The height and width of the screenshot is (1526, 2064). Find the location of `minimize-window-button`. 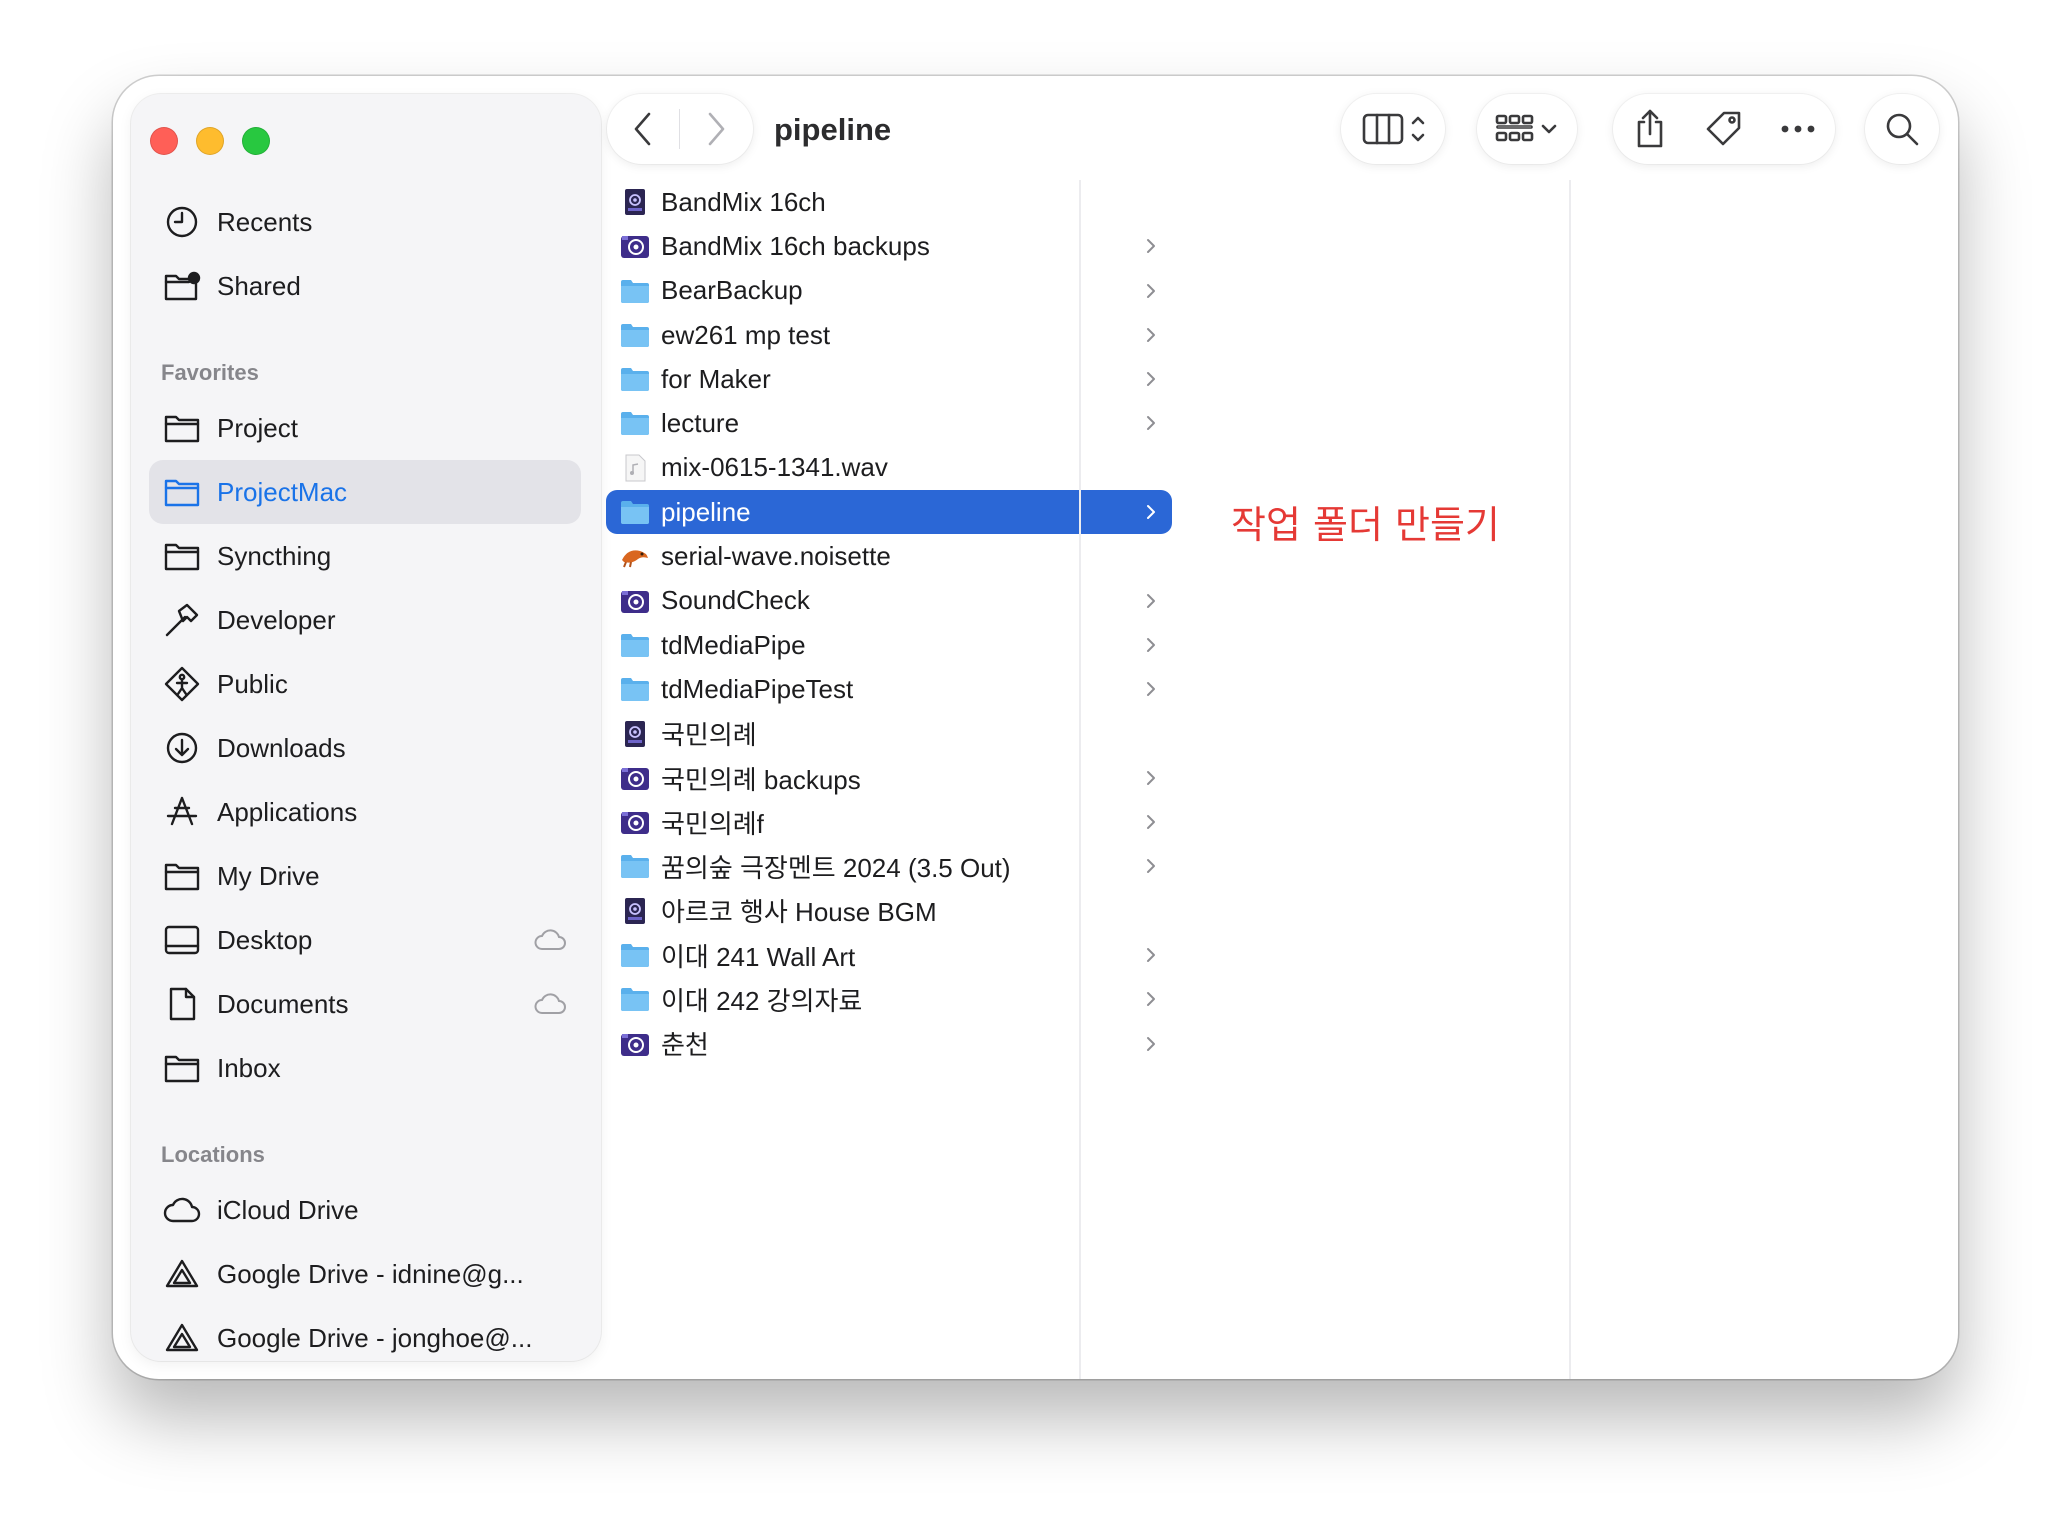

minimize-window-button is located at coordinates (210, 141).